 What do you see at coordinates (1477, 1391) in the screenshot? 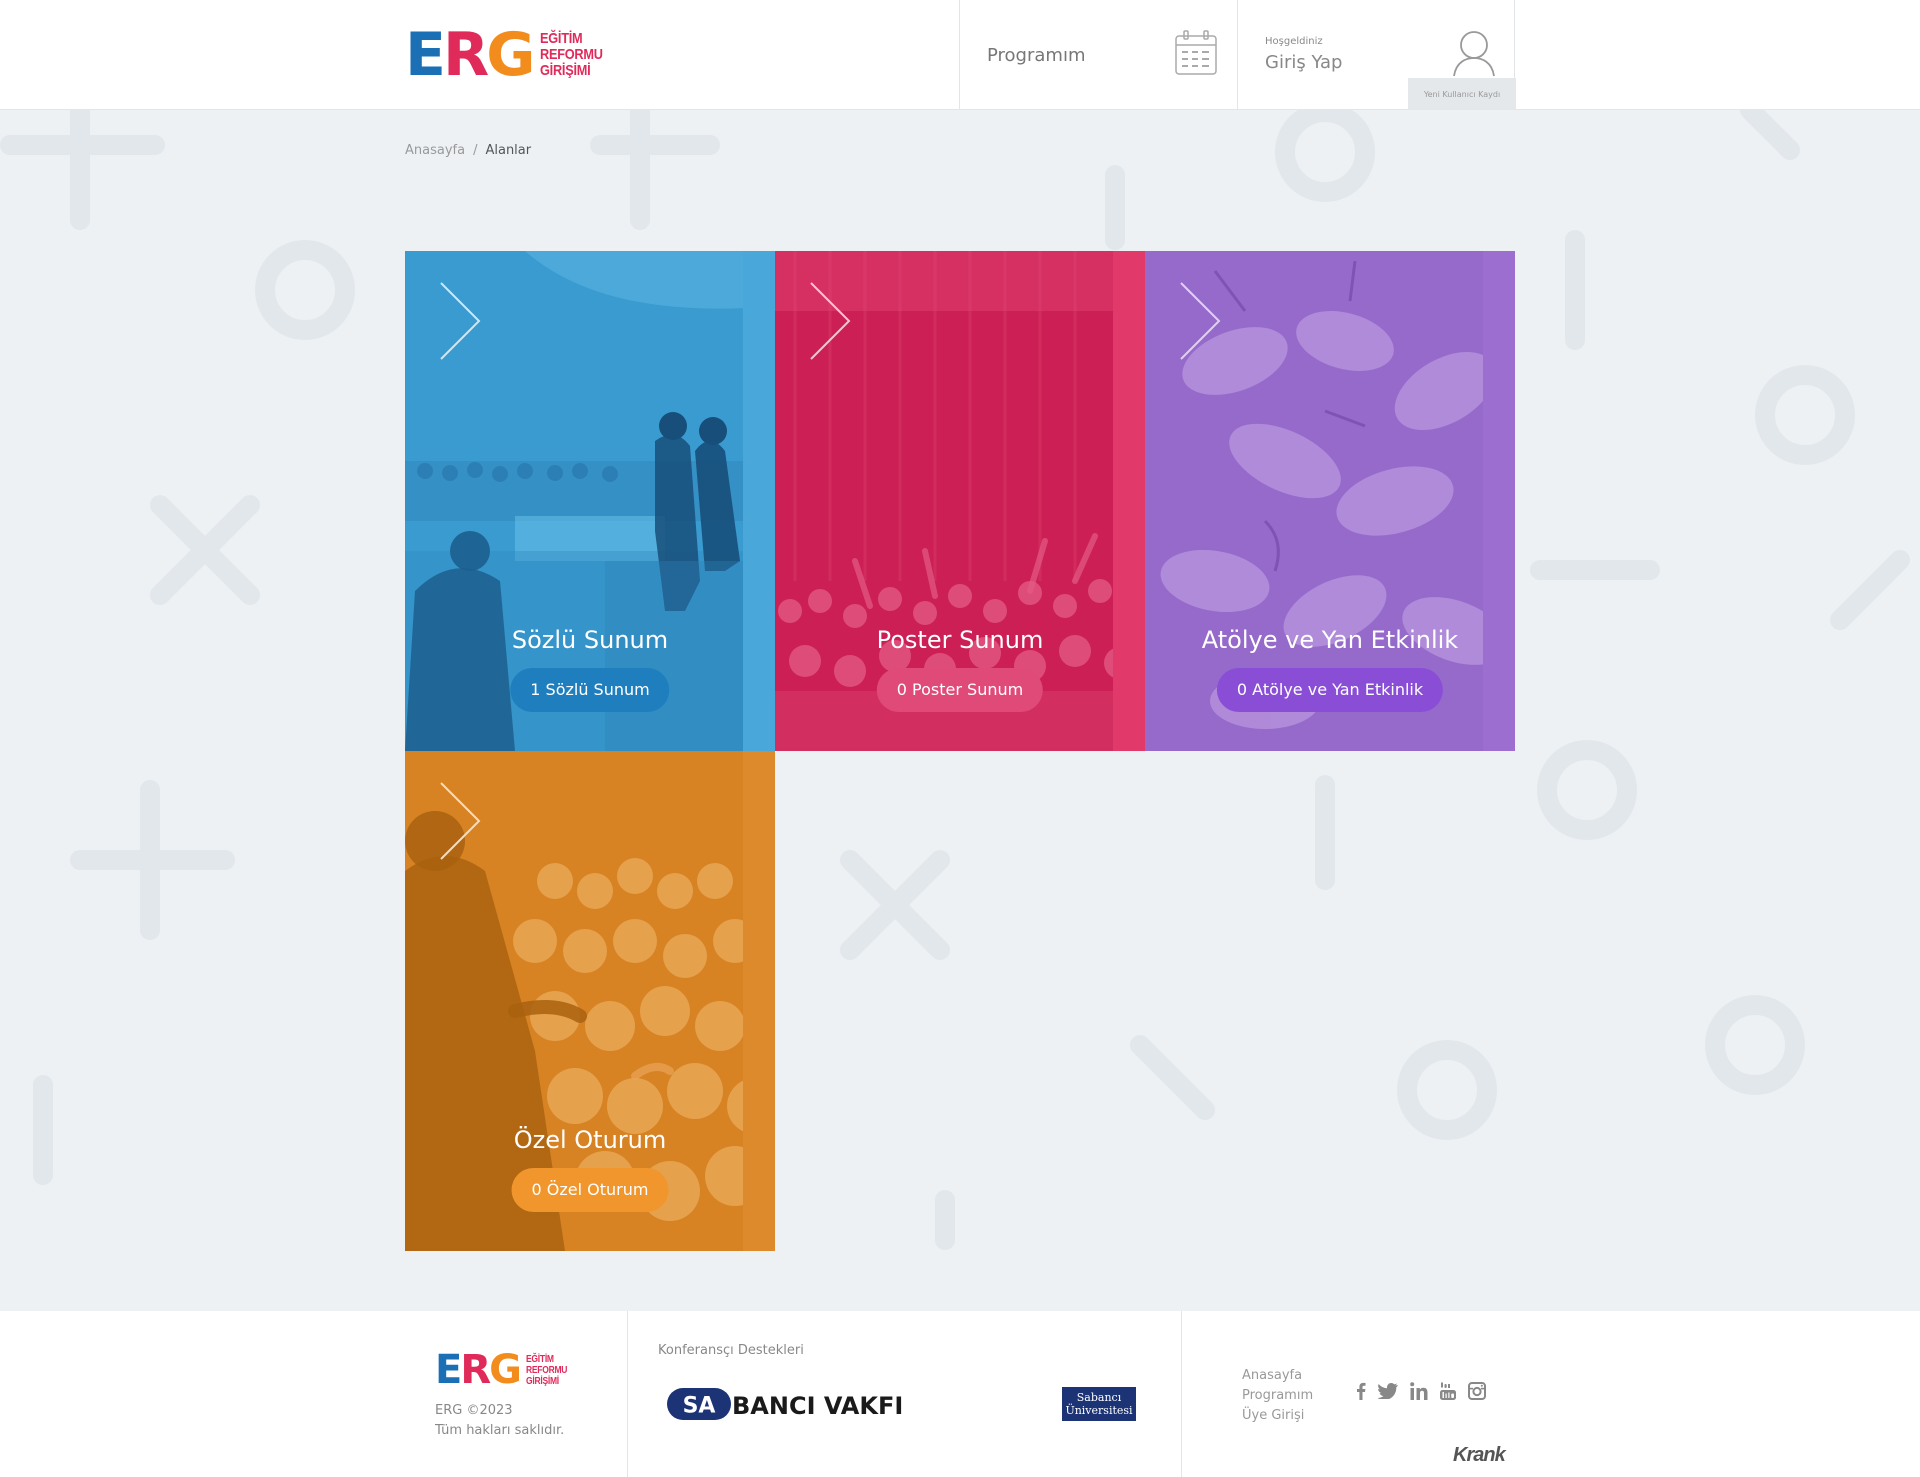
I see `instagram-icon` at bounding box center [1477, 1391].